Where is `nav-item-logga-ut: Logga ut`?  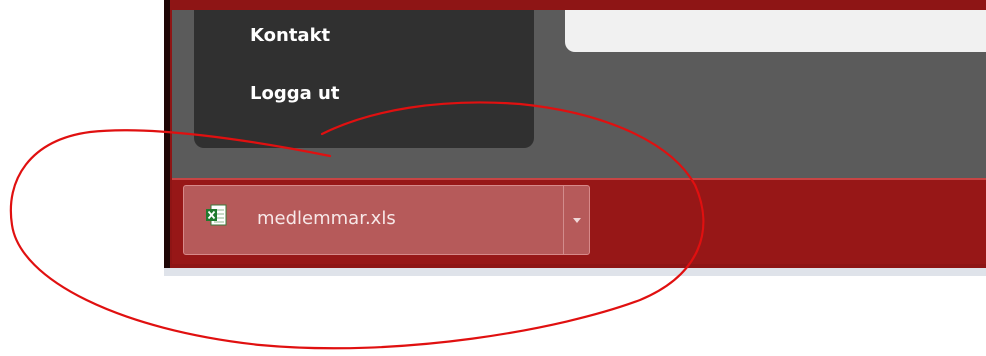
nav-item-logga-ut: Logga ut is located at coordinates (294, 93).